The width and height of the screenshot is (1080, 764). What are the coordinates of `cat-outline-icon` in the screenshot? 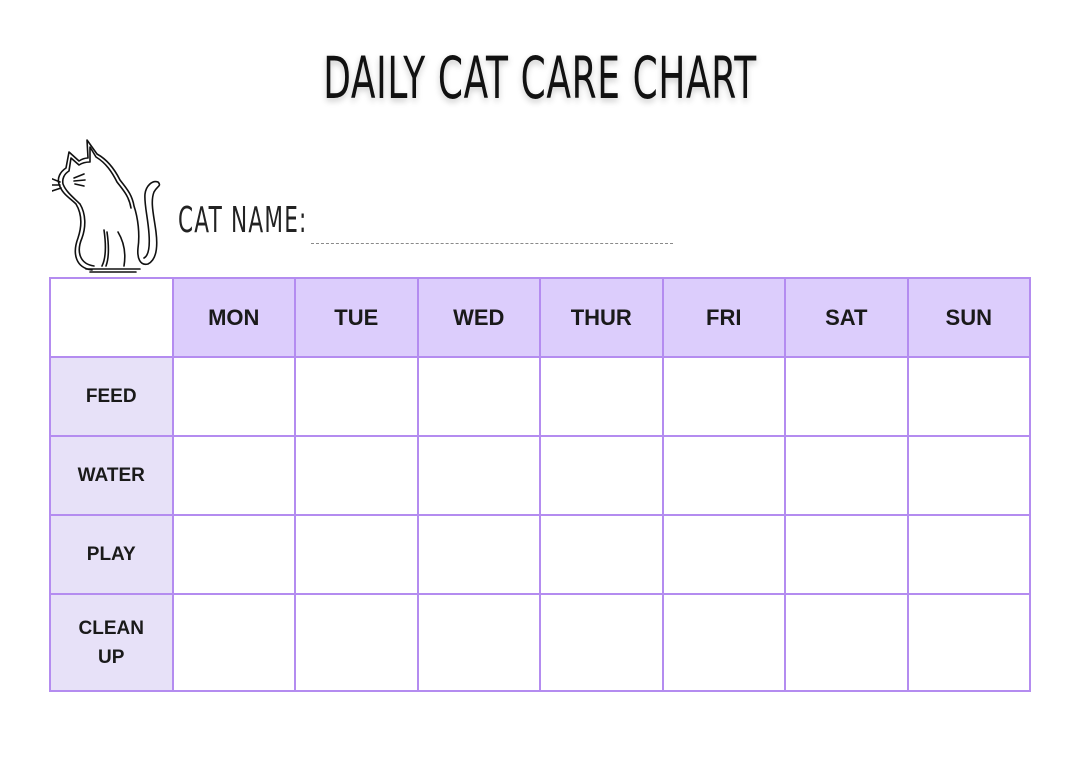 It's located at (106, 206).